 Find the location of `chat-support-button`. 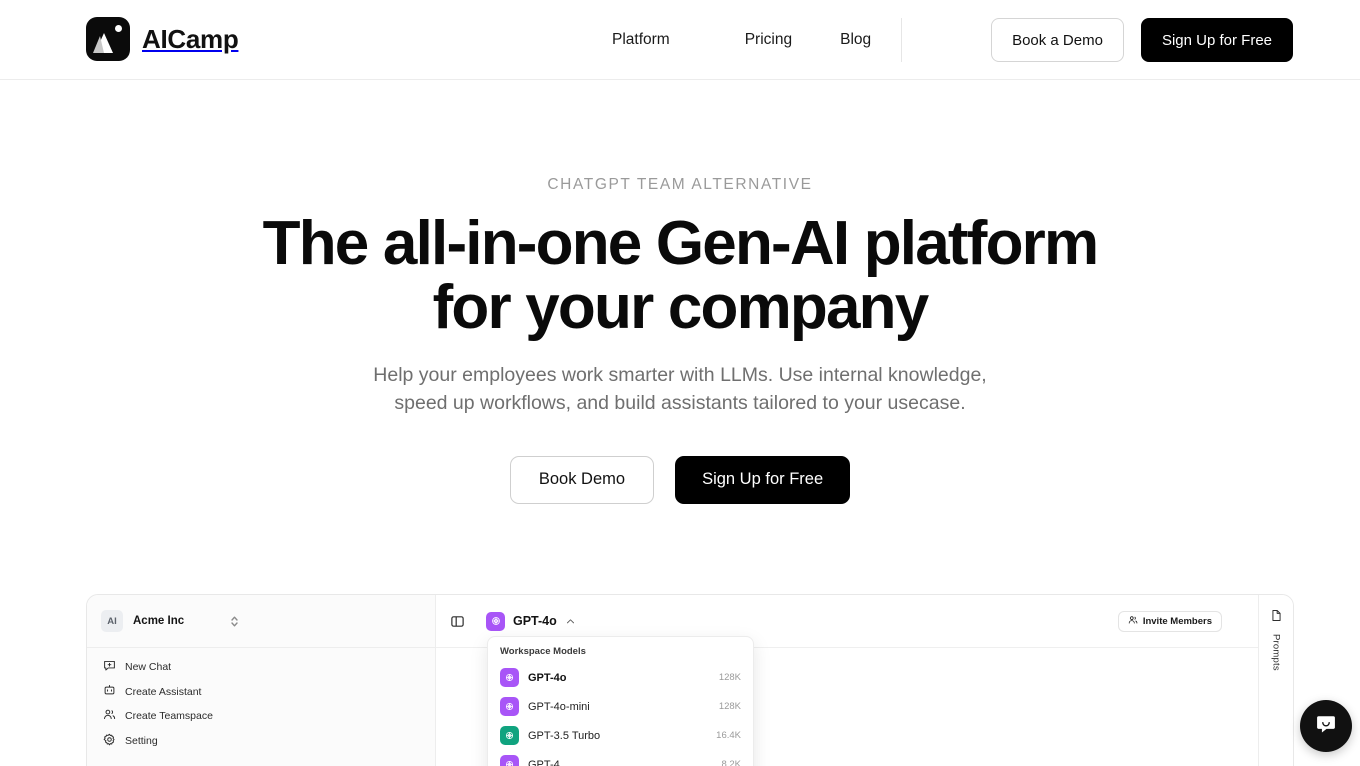

chat-support-button is located at coordinates (1326, 726).